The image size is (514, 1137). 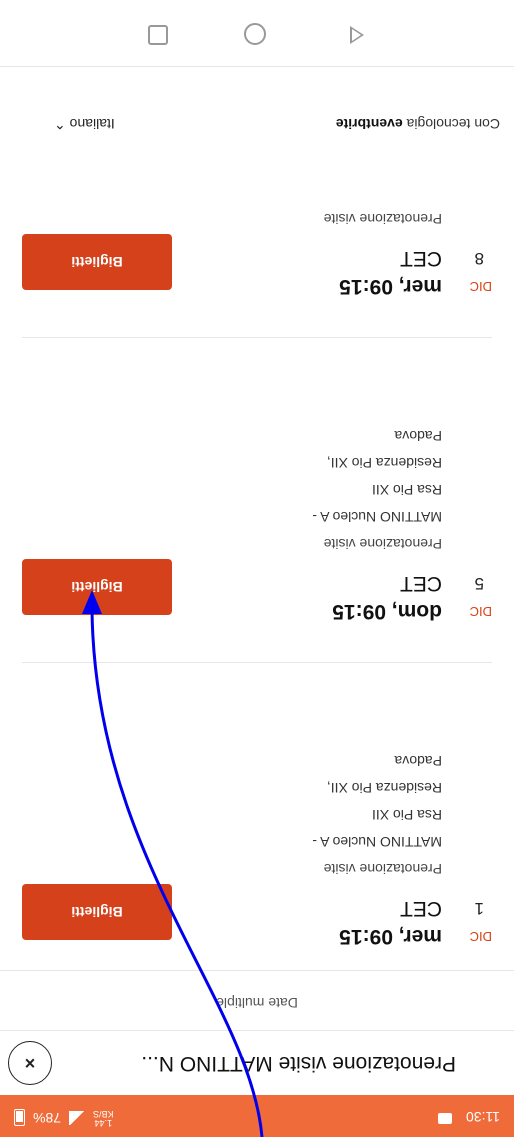 What do you see at coordinates (60, 124) in the screenshot?
I see `chevron-up-icon: ⌃` at bounding box center [60, 124].